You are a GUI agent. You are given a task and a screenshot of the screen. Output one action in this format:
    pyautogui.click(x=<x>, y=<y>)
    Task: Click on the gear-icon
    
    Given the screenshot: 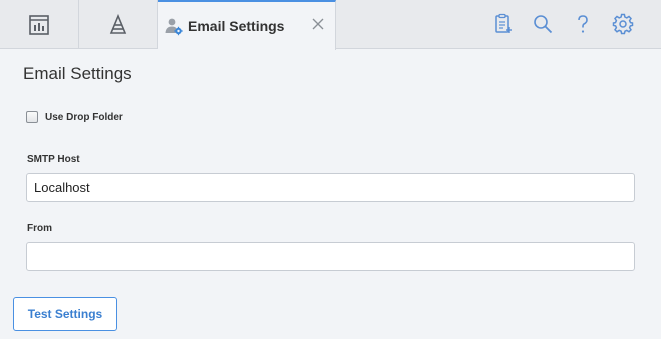 What is the action you would take?
    pyautogui.click(x=623, y=24)
    